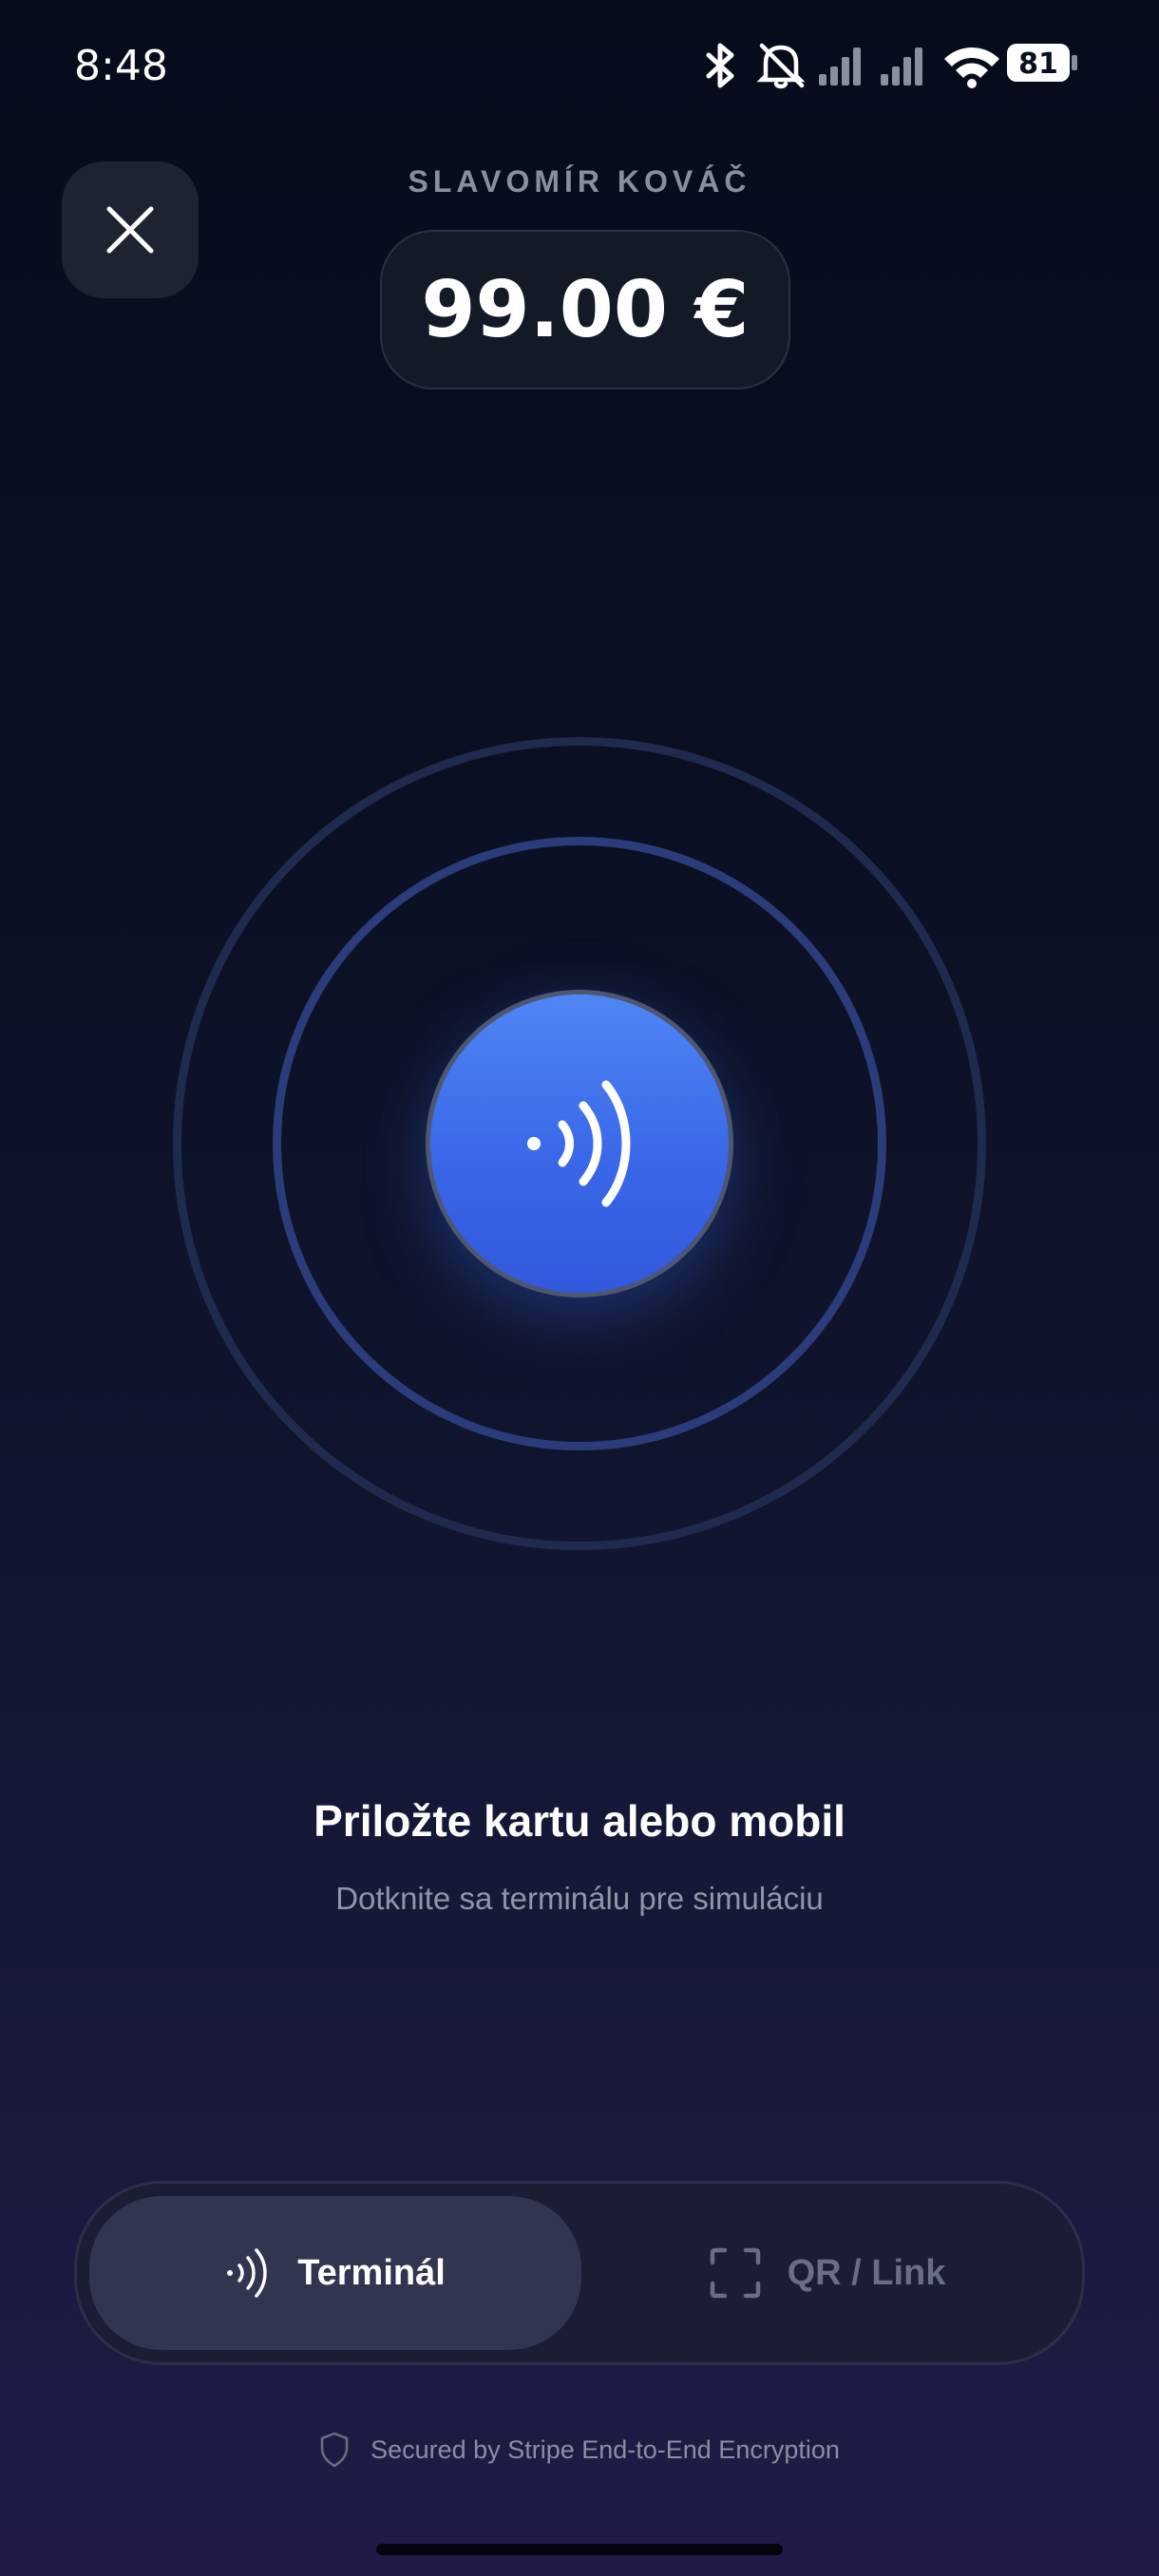 The image size is (1159, 2576). I want to click on security-text: Secured by Stripe End-to-End Encryption, so click(605, 2449).